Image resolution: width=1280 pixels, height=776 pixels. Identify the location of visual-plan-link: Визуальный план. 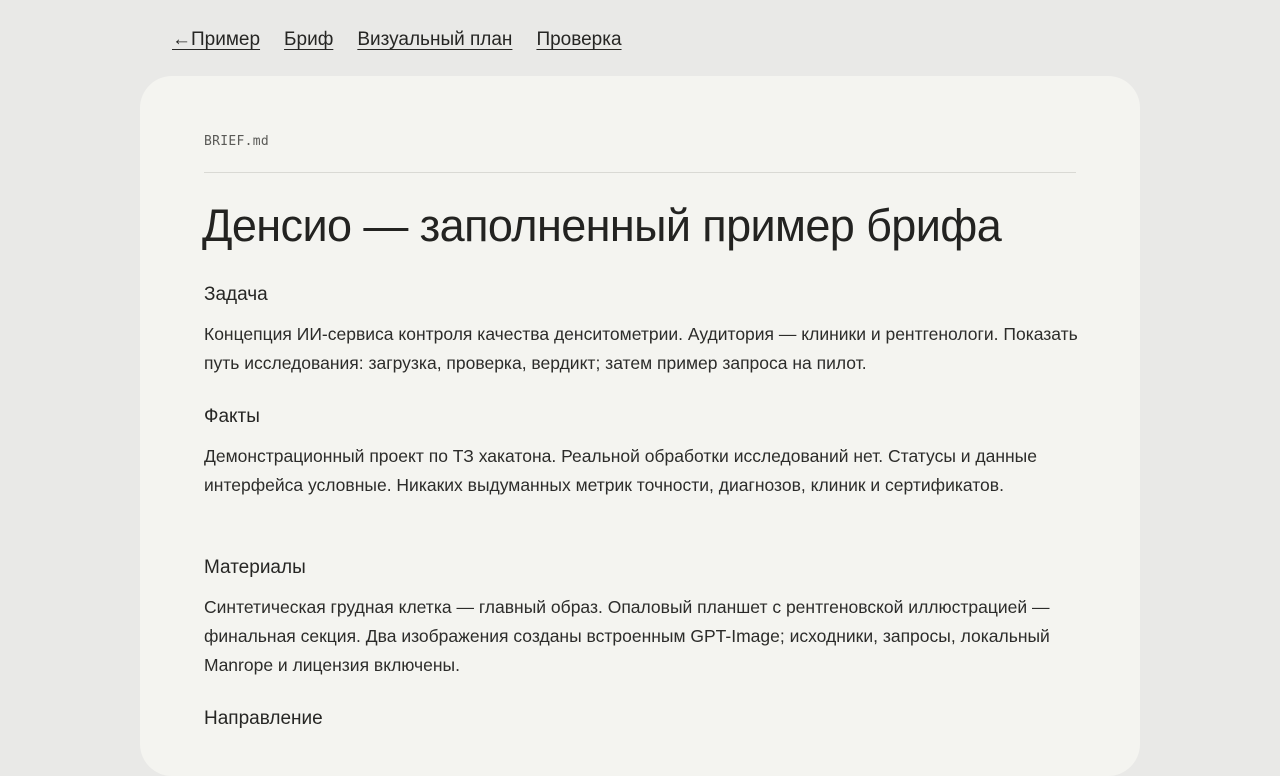
(434, 40).